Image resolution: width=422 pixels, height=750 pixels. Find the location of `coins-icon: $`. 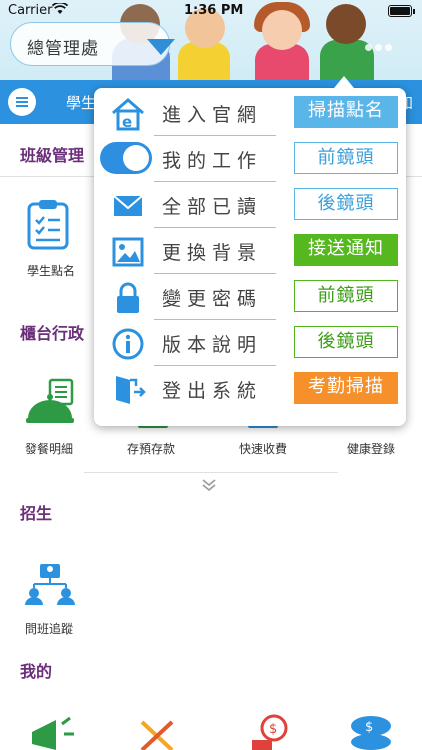

coins-icon: $ is located at coordinates (371, 732).